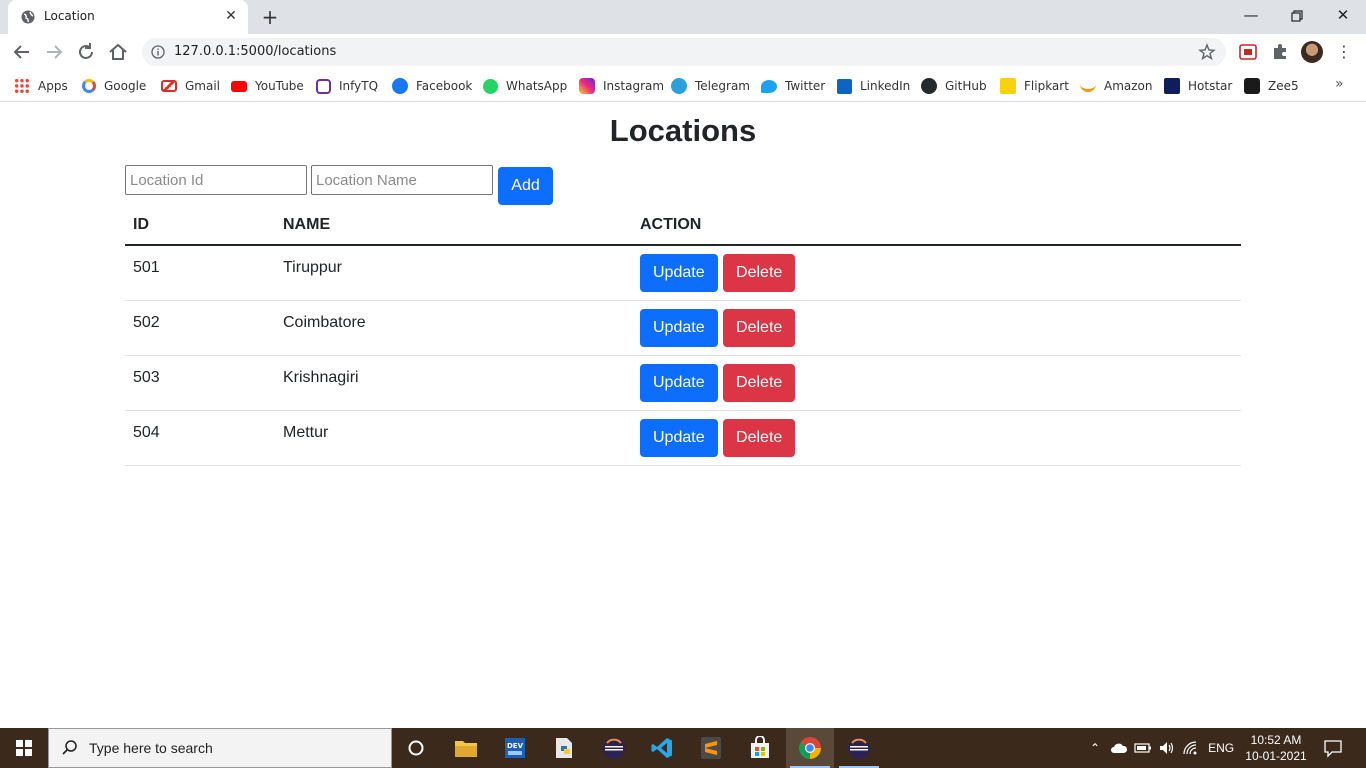 The width and height of the screenshot is (1366, 768). What do you see at coordinates (267, 86) in the screenshot?
I see `bookmark-youtube: YouTube` at bounding box center [267, 86].